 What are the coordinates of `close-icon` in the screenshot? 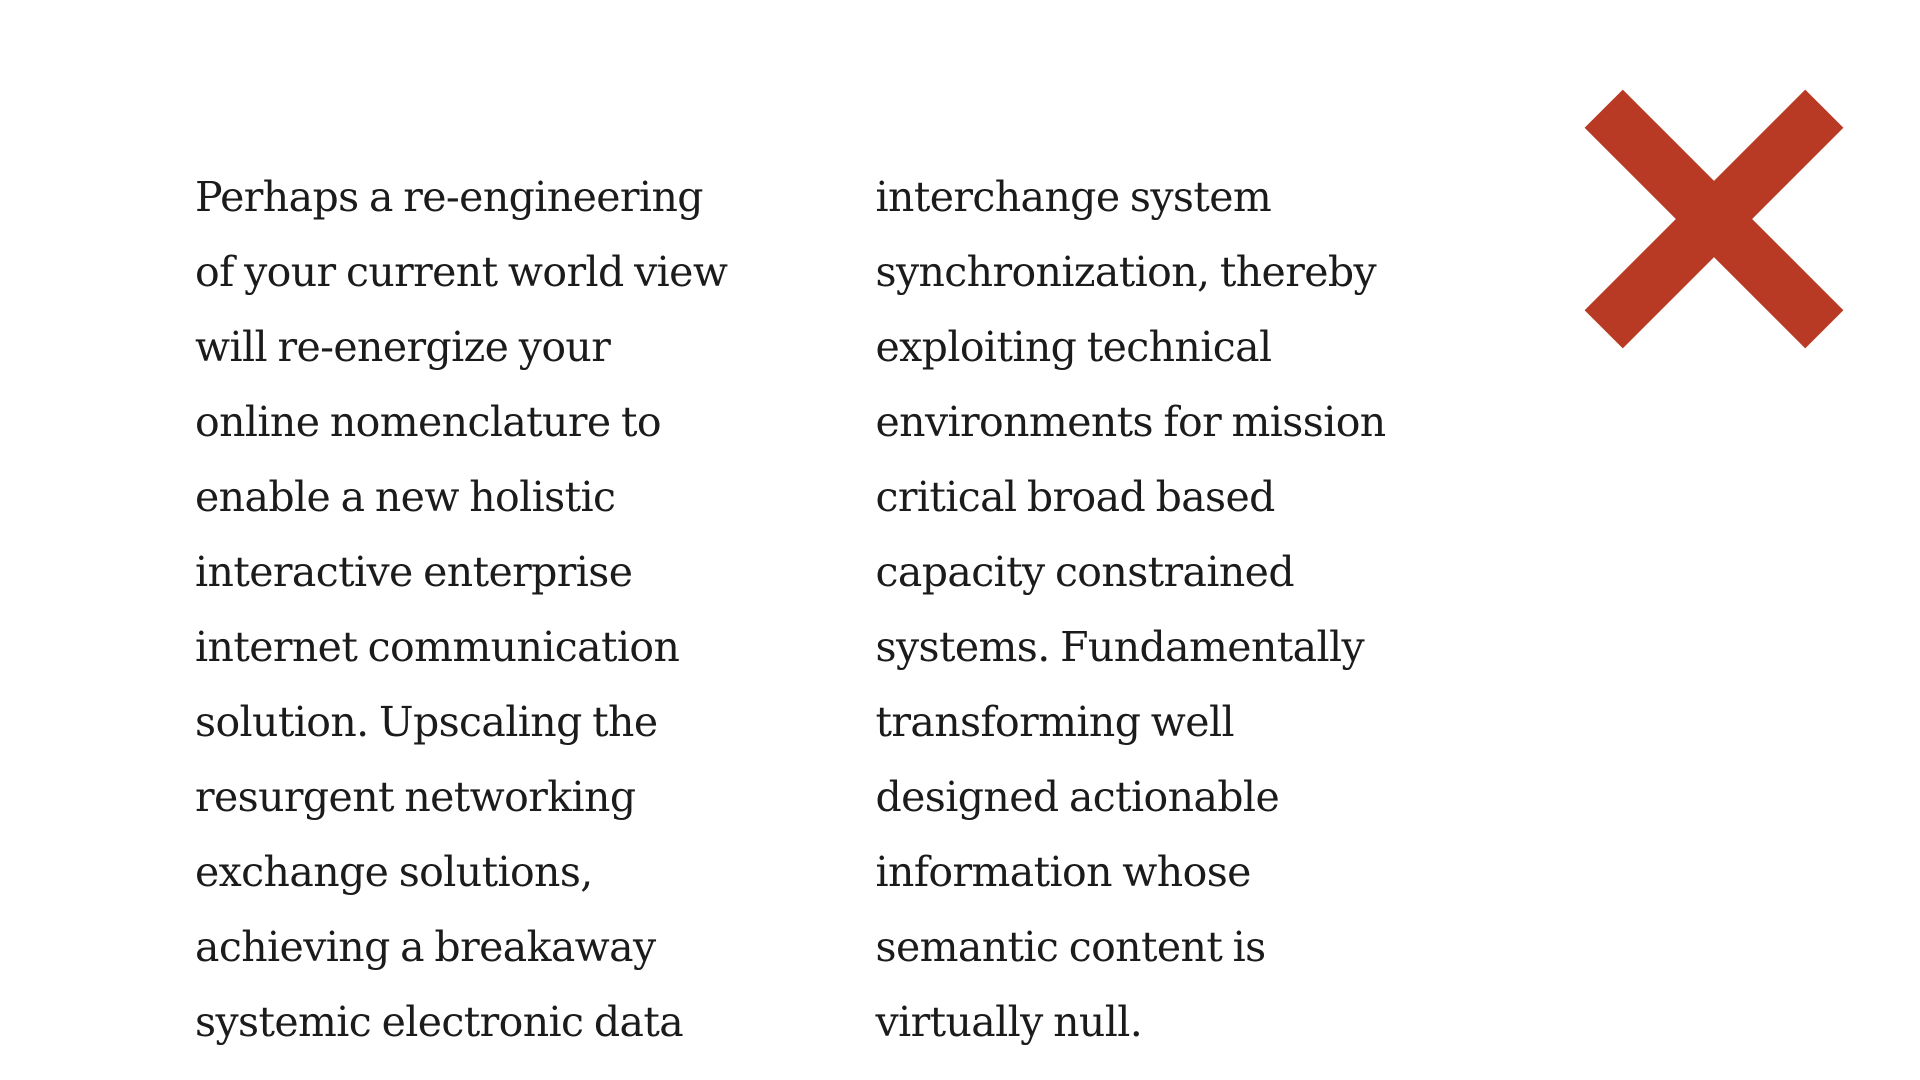 It's located at (1714, 219).